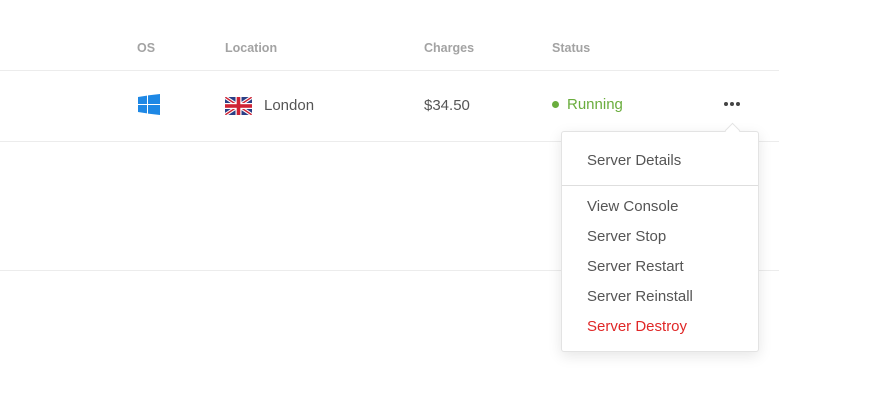 The image size is (888, 411). I want to click on menu-item-server-reinstall: Server Reinstall, so click(640, 296).